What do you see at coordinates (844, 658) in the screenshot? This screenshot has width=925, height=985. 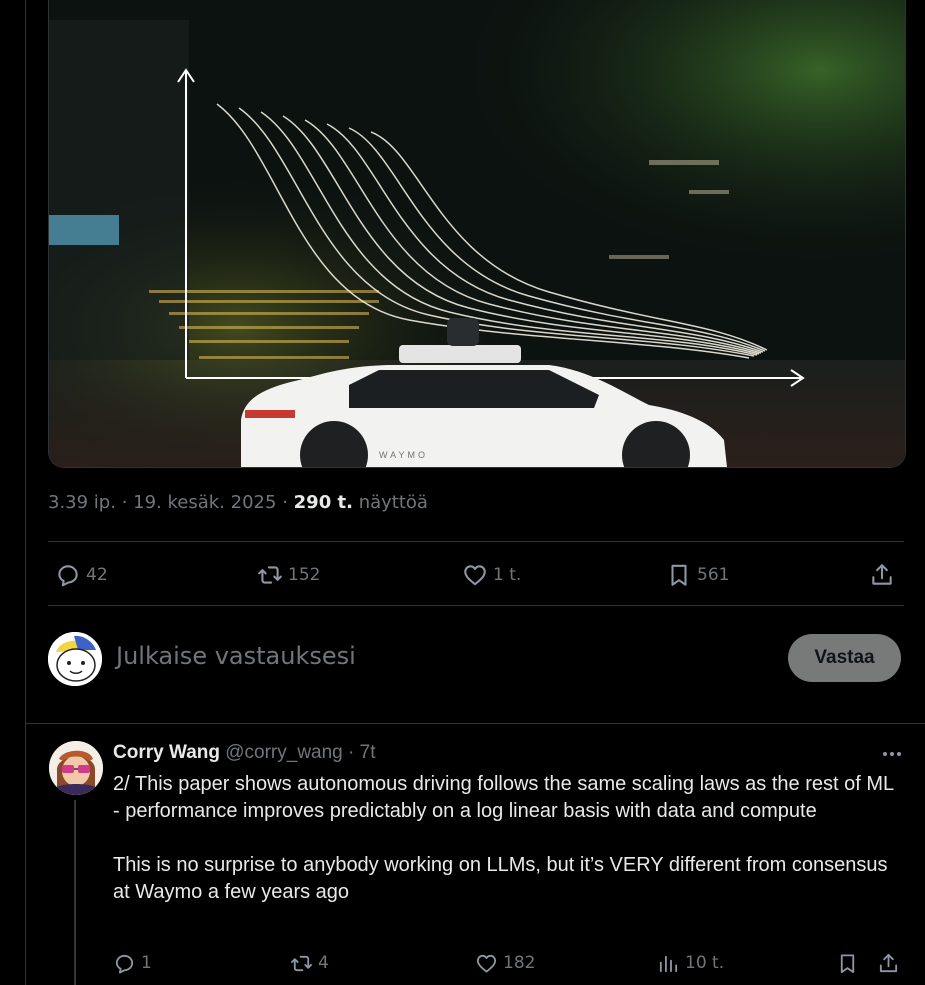 I see `submit-reply-button: Vastaa` at bounding box center [844, 658].